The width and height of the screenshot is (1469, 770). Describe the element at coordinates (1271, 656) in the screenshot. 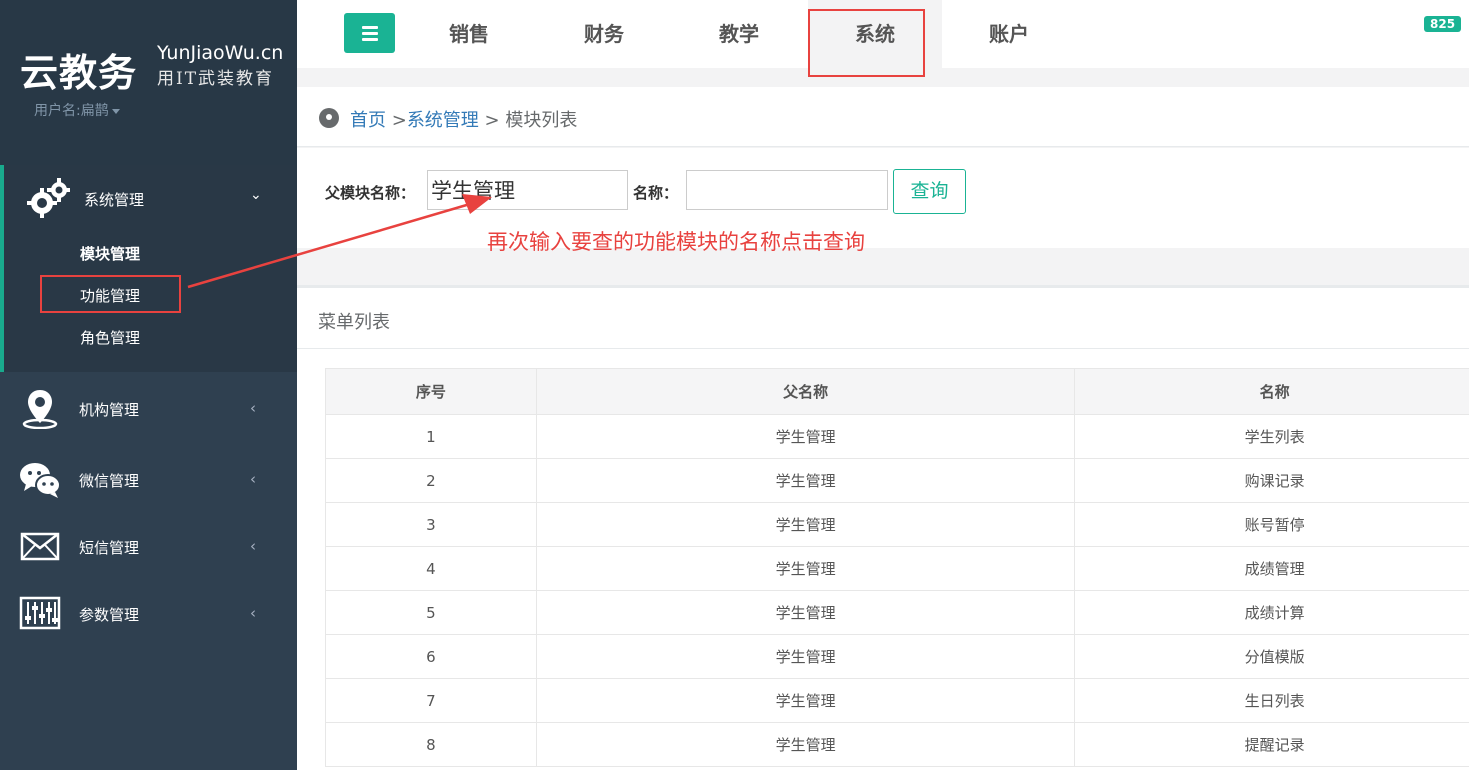

I see `cell-name: 分值模版` at that location.